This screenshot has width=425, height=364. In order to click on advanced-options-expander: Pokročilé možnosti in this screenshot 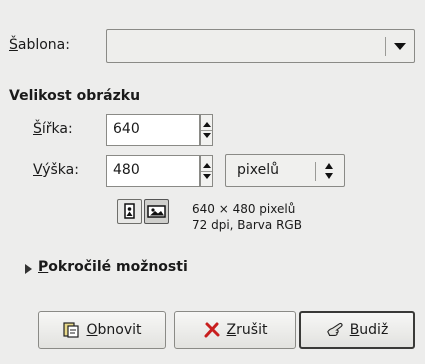, I will do `click(113, 267)`.